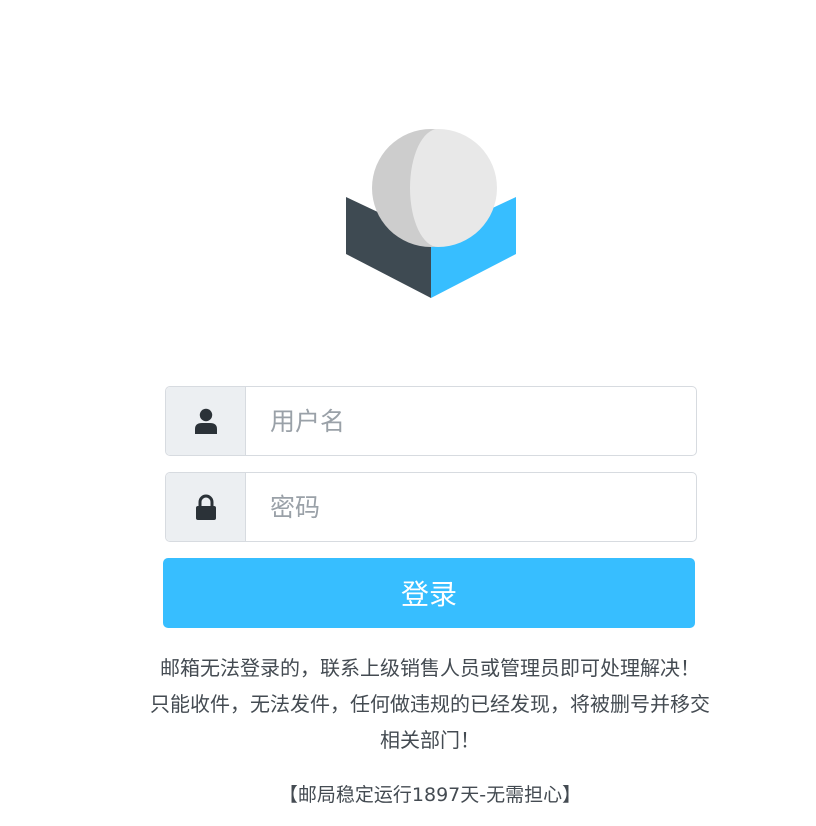 The width and height of the screenshot is (816, 826). I want to click on app-logo, so click(431, 213).